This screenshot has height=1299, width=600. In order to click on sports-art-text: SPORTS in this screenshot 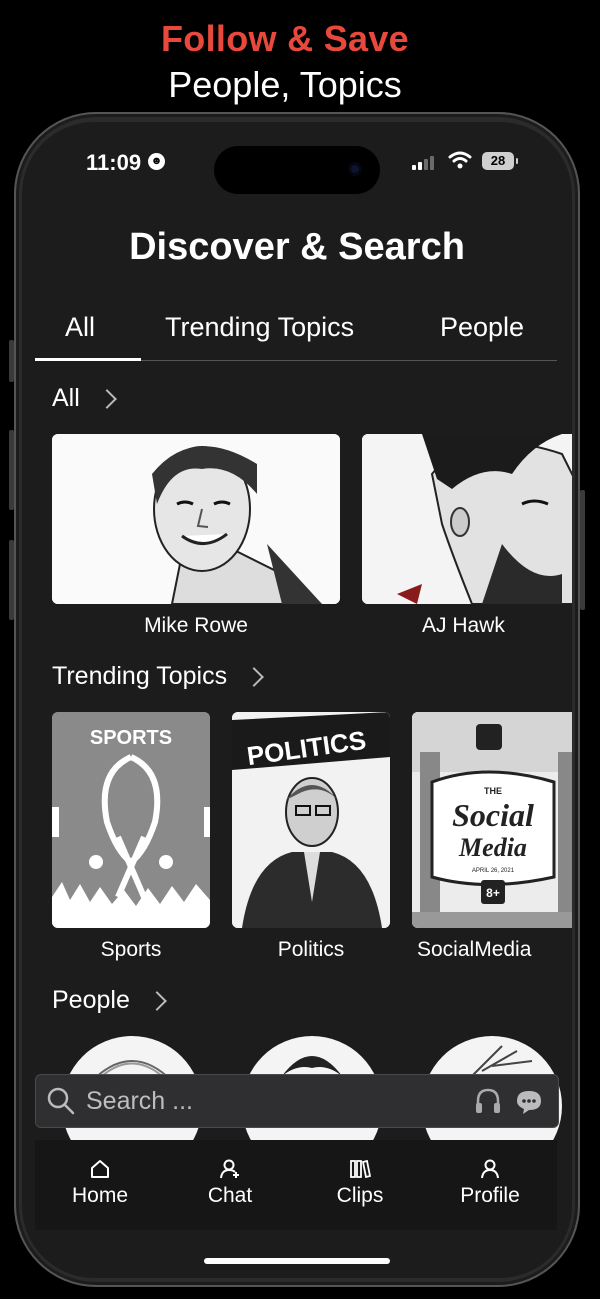, I will do `click(131, 738)`.